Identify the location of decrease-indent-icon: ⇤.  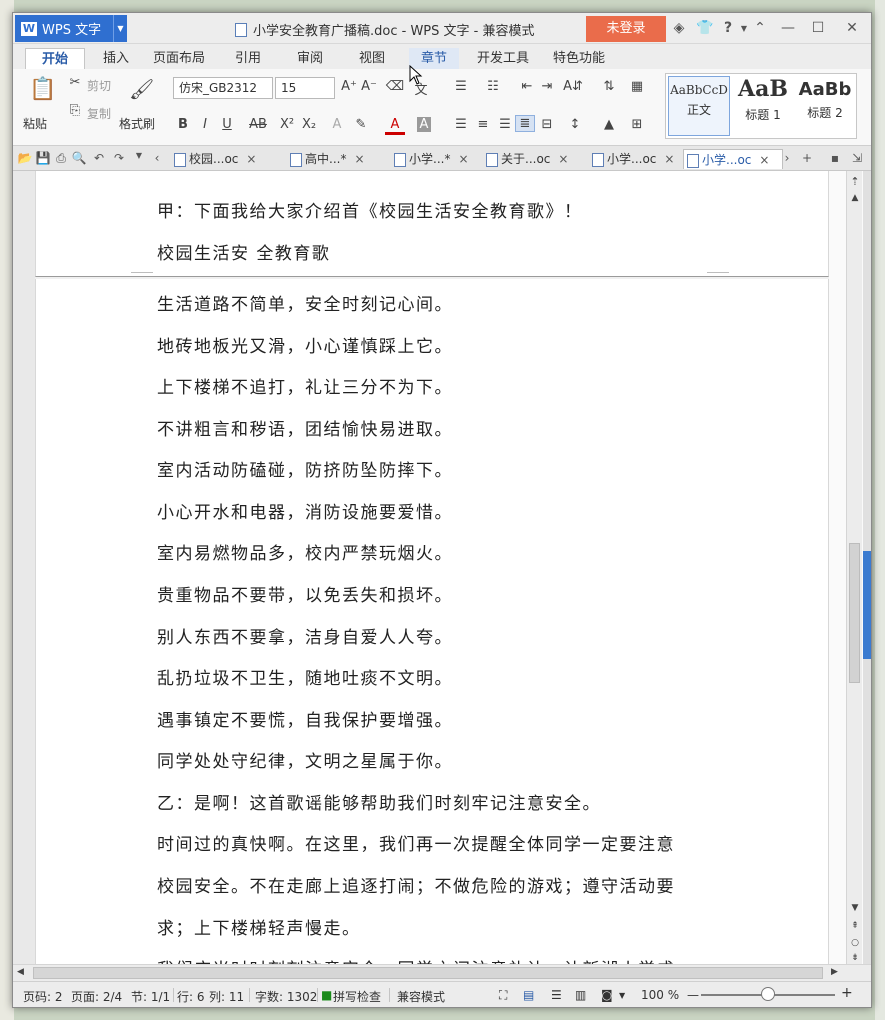
(527, 86).